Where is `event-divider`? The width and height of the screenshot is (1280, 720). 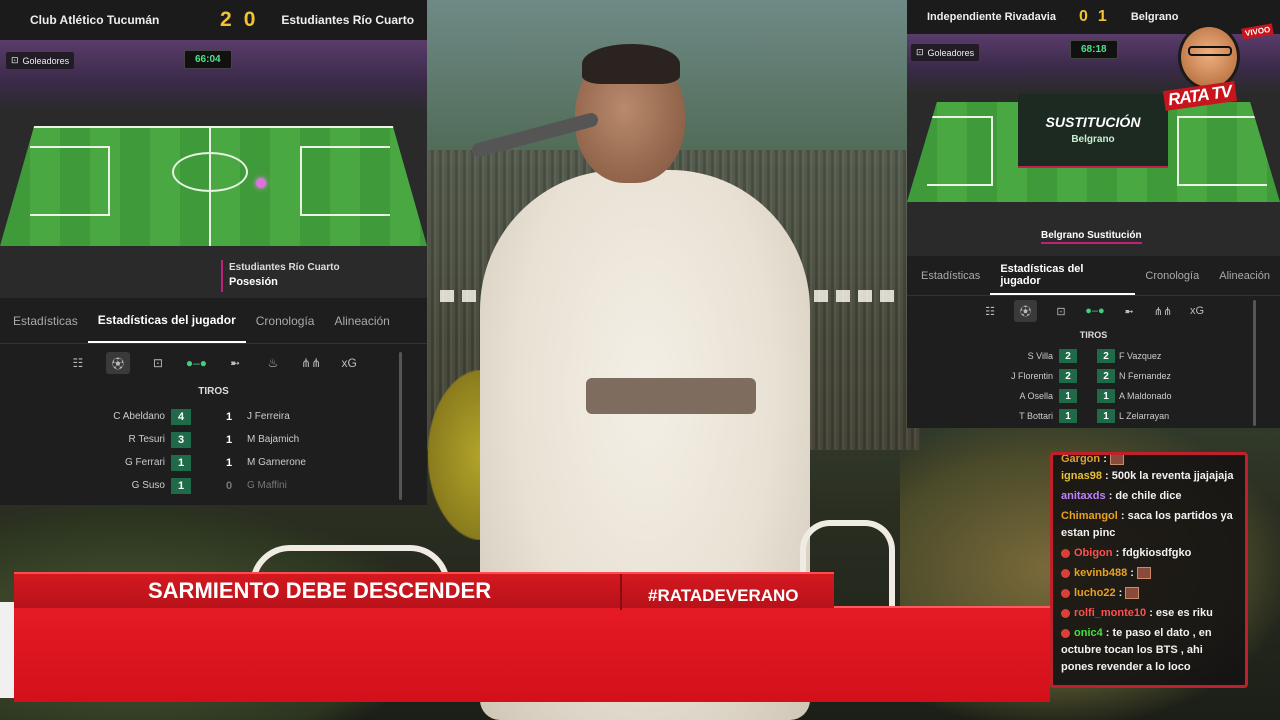 event-divider is located at coordinates (222, 276).